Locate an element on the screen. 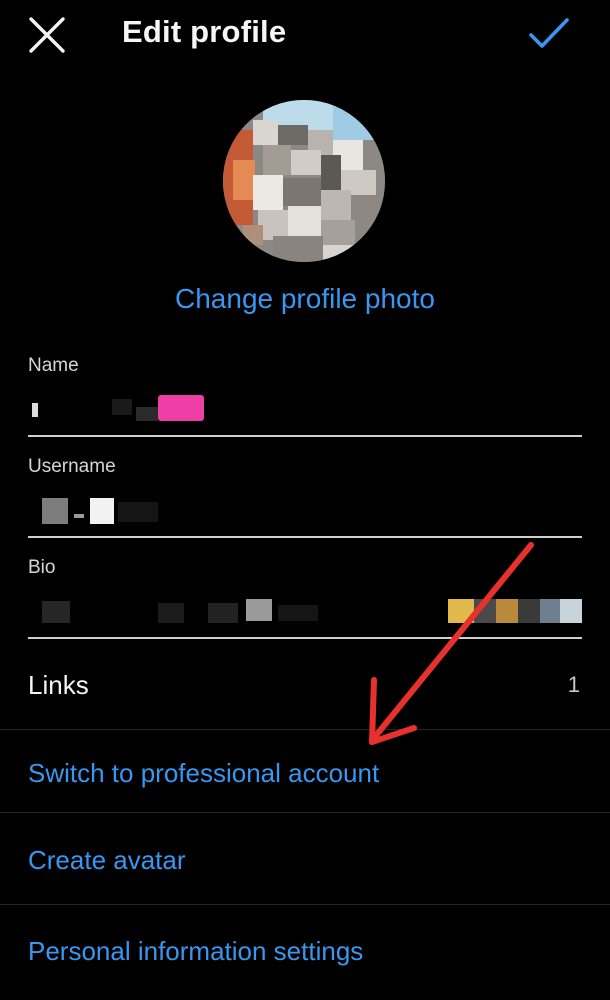 This screenshot has height=1000, width=610. name-underline is located at coordinates (305, 436).